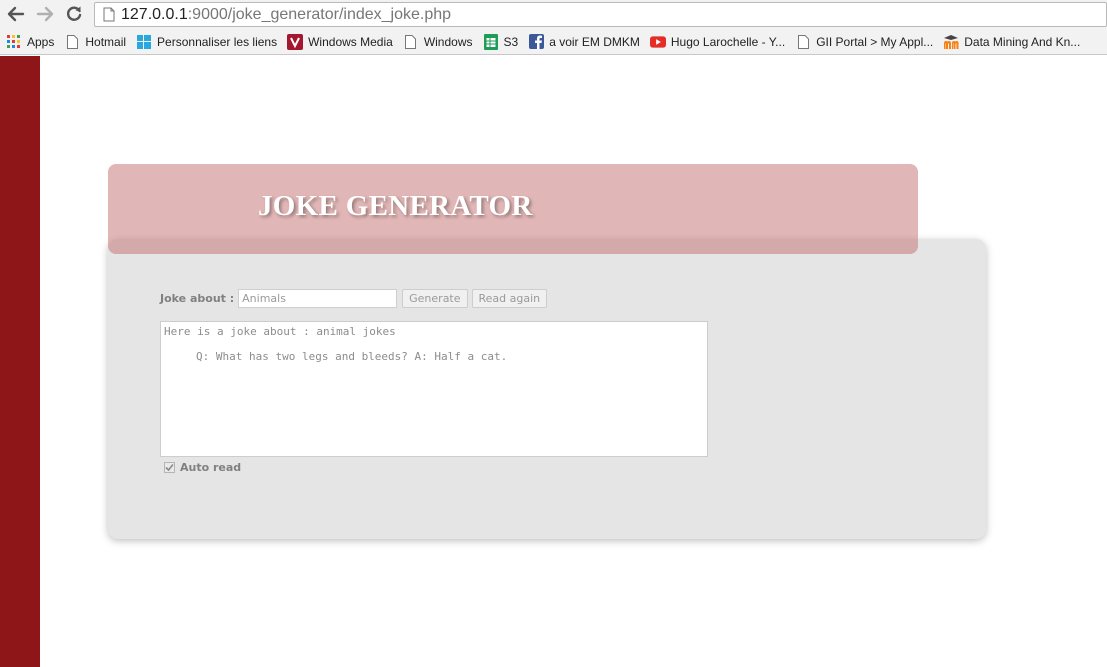 This screenshot has width=1107, height=667. I want to click on back-arrow-icon, so click(16, 14).